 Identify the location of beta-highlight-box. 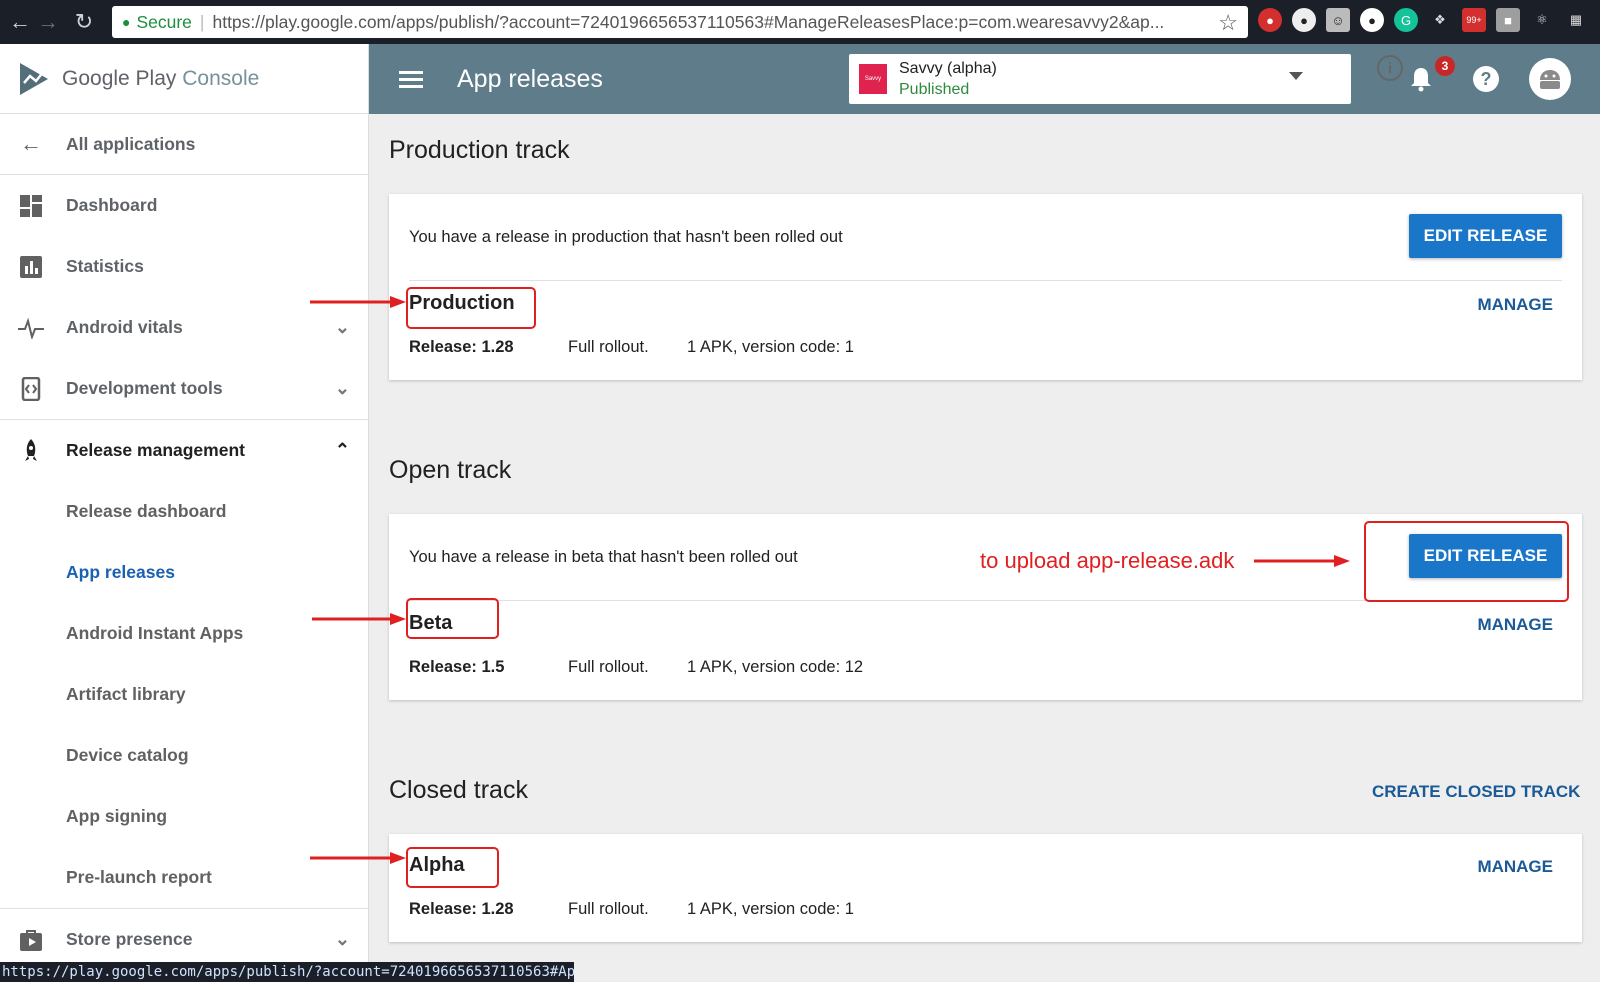
(452, 618).